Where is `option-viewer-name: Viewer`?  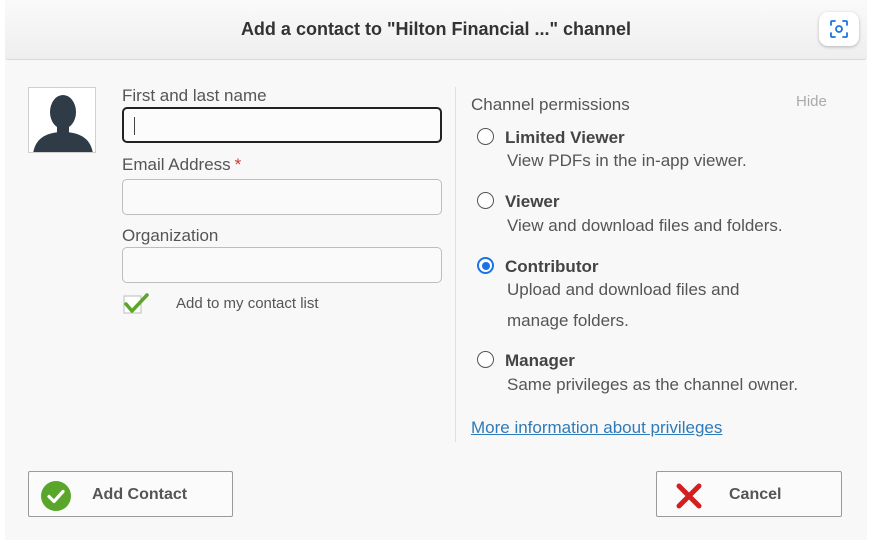 option-viewer-name: Viewer is located at coordinates (532, 201).